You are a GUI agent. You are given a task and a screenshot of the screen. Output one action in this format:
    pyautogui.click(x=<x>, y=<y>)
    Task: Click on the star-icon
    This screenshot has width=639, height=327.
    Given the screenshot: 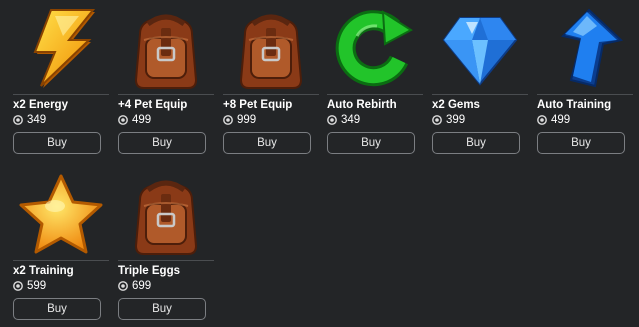 What is the action you would take?
    pyautogui.click(x=61, y=215)
    